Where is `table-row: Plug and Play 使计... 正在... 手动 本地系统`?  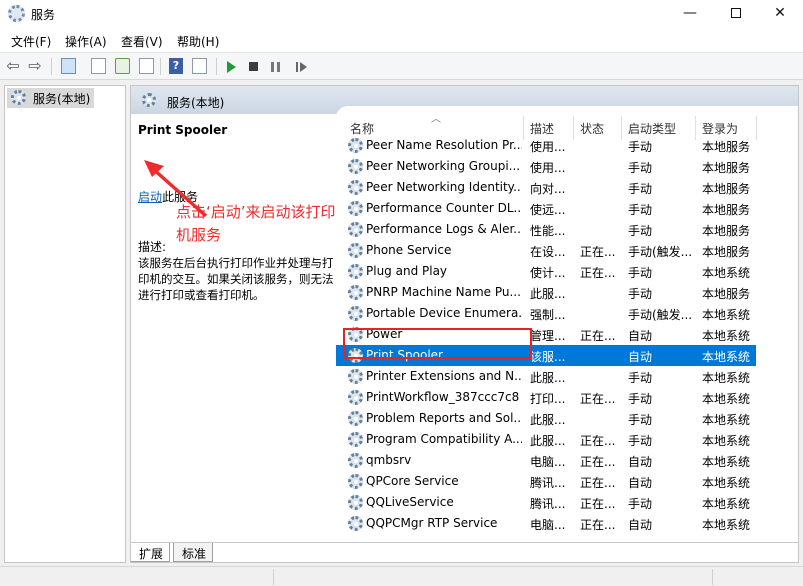 table-row: Plug and Play 使计... 正在... 手动 本地系统 is located at coordinates (546, 271).